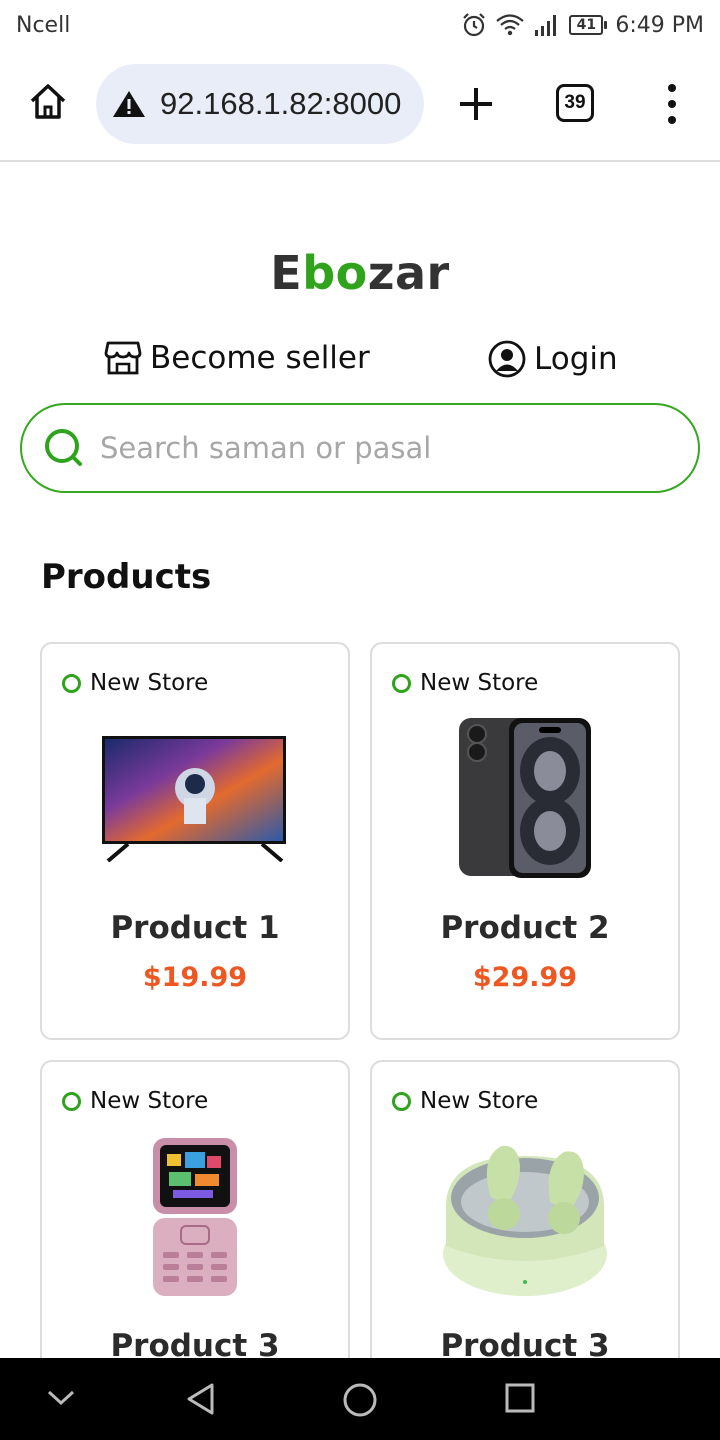  Describe the element at coordinates (525, 798) in the screenshot. I see `smartphone-product-image` at that location.